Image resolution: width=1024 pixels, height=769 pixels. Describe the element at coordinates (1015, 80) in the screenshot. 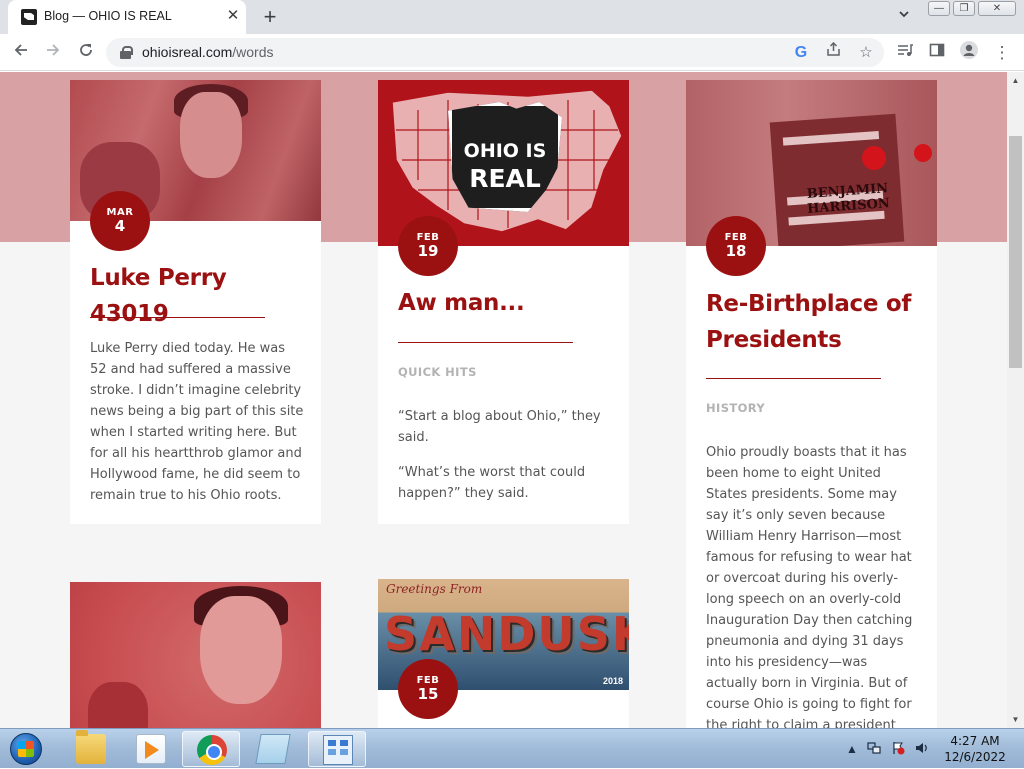

I see `scroll-up-arrow-icon: ▲` at that location.